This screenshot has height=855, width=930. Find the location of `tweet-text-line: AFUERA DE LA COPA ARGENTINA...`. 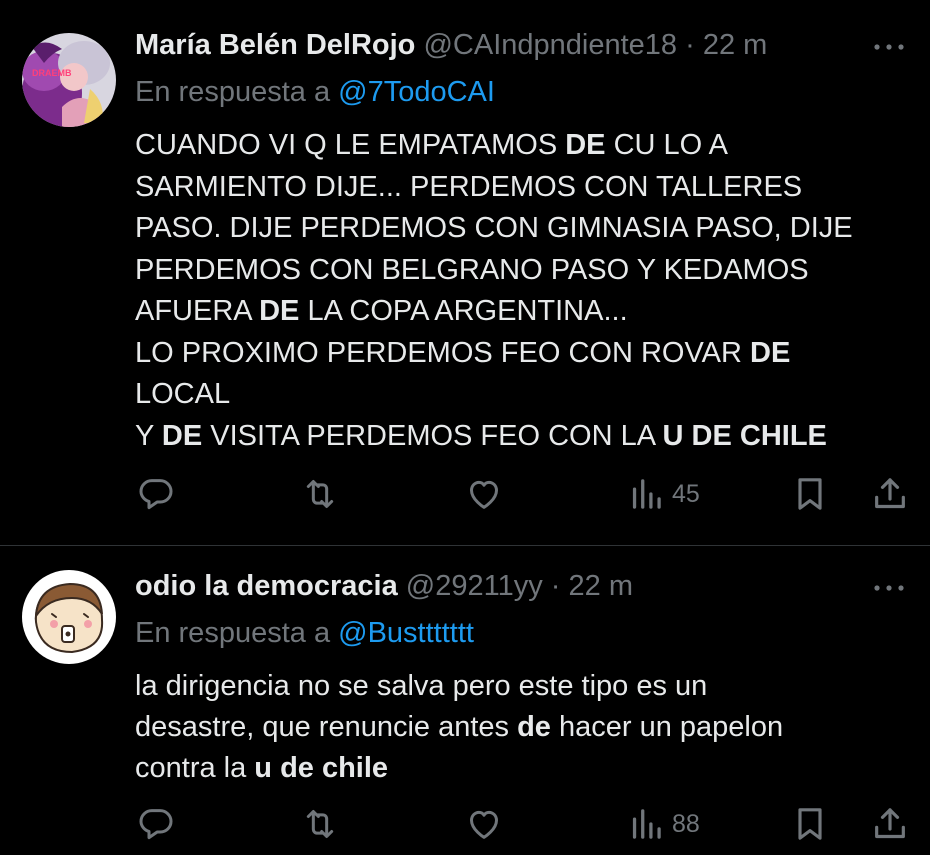

tweet-text-line: AFUERA DE LA COPA ARGENTINA... is located at coordinates (522, 312).